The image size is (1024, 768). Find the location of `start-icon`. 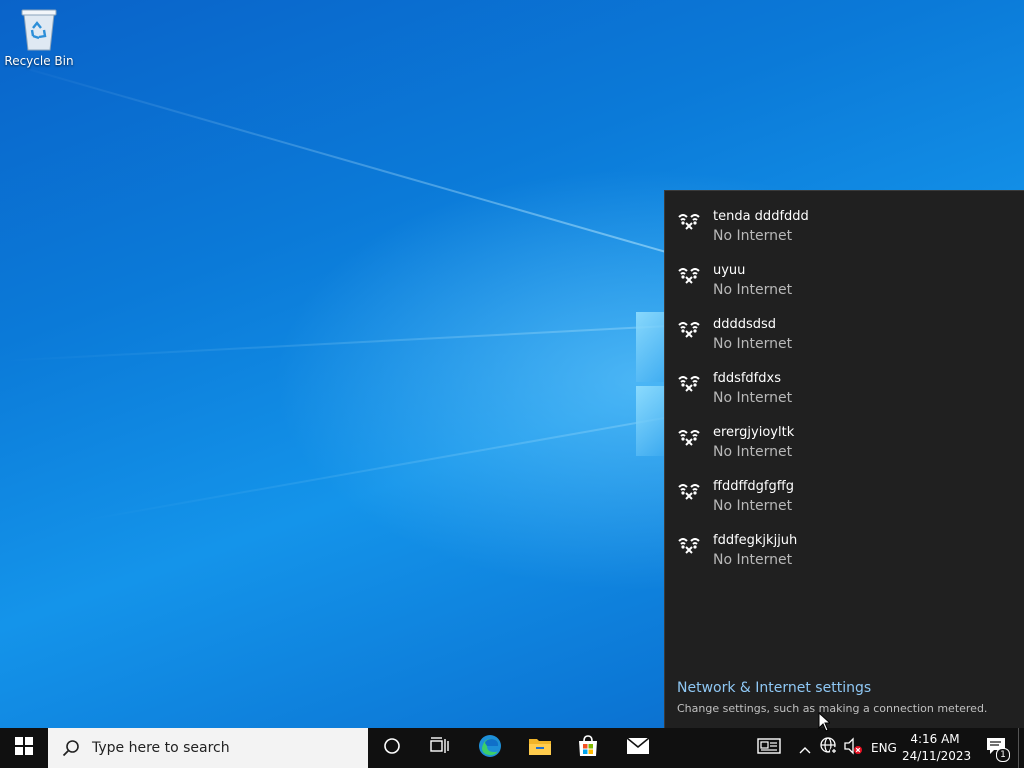

start-icon is located at coordinates (24, 748).